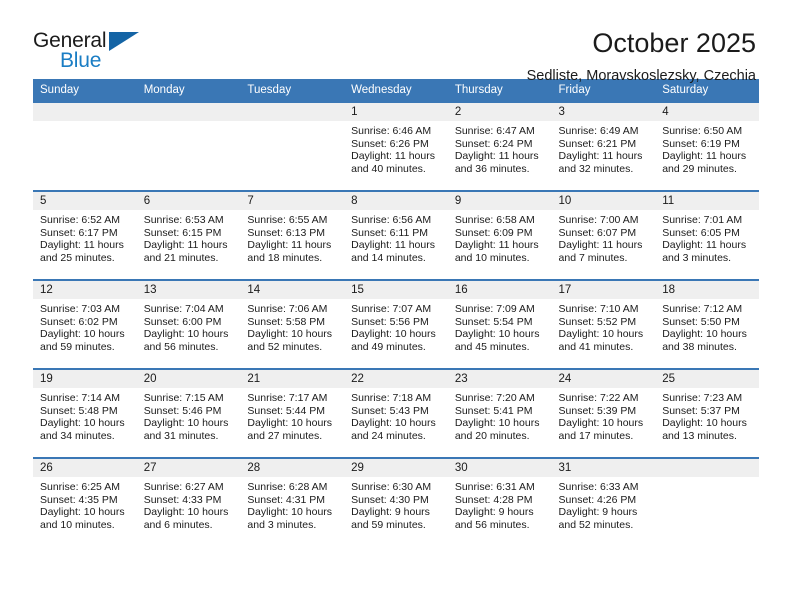 The width and height of the screenshot is (792, 612). What do you see at coordinates (82, 251) in the screenshot?
I see `daylight-text: Daylight: 11 hours and 25 minutes.` at bounding box center [82, 251].